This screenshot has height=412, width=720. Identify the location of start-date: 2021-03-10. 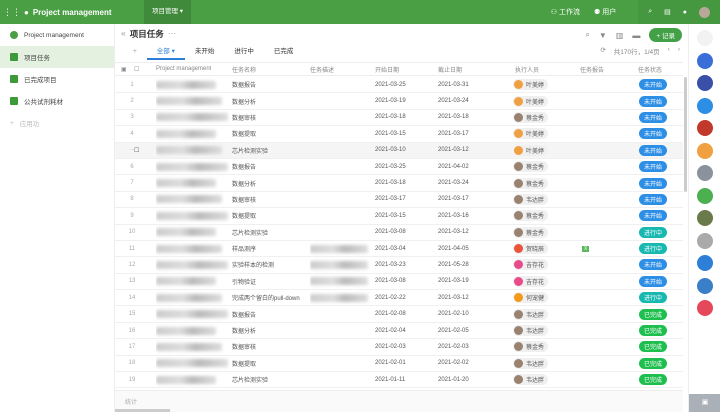
(390, 150).